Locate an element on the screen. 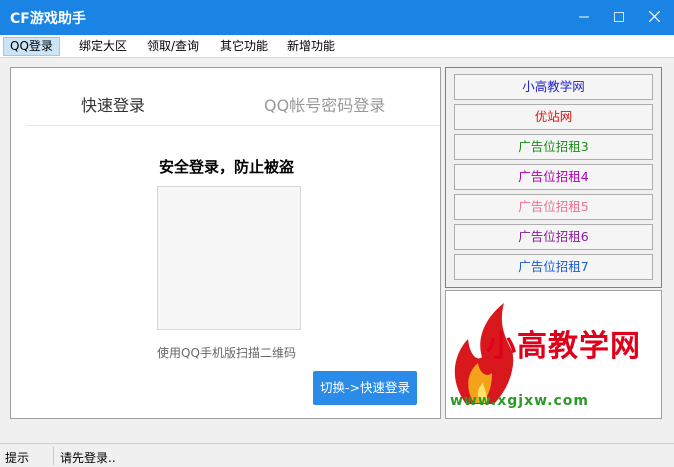  logo-text: 小高教学网 is located at coordinates (563, 346).